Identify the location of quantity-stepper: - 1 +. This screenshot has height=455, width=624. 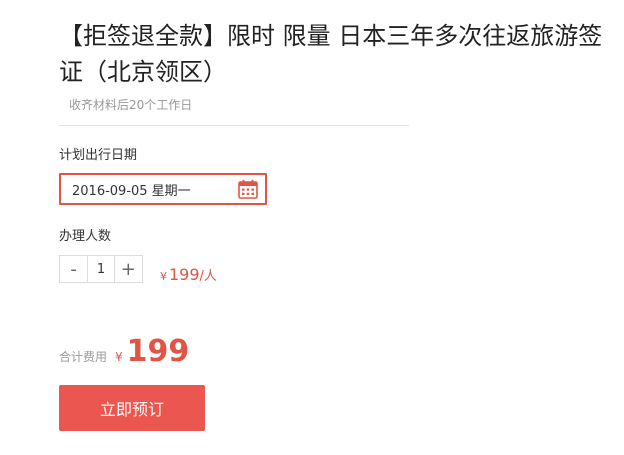
(101, 269).